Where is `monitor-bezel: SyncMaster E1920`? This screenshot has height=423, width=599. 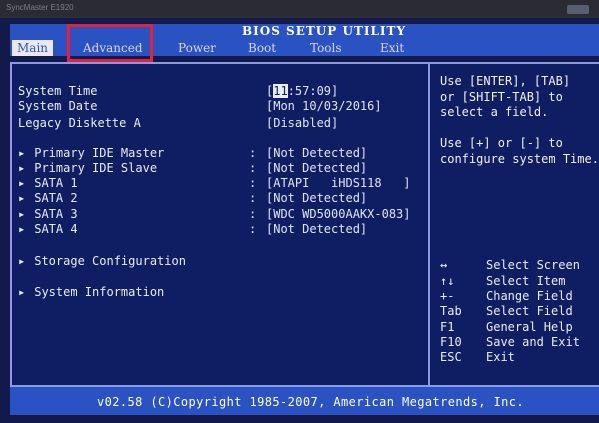
monitor-bezel: SyncMaster E1920 is located at coordinates (299, 9).